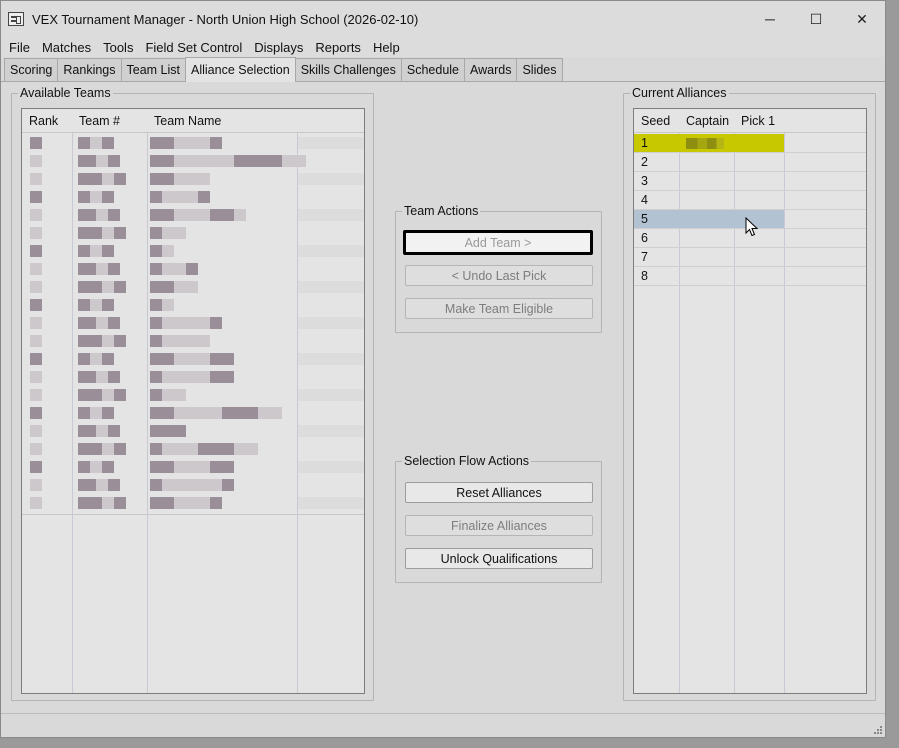 Image resolution: width=899 pixels, height=748 pixels. What do you see at coordinates (96, 121) in the screenshot?
I see `column-header-team-number: Team #` at bounding box center [96, 121].